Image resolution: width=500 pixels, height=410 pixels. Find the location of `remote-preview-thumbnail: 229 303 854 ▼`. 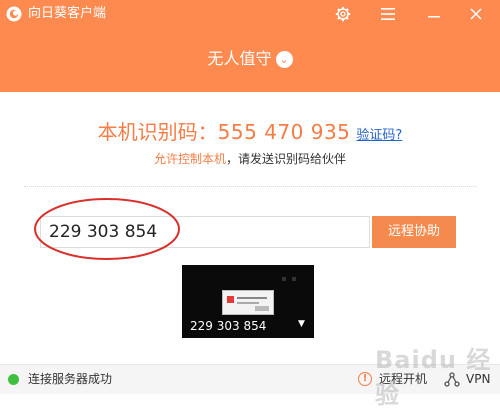

remote-preview-thumbnail: 229 303 854 ▼ is located at coordinates (248, 301).